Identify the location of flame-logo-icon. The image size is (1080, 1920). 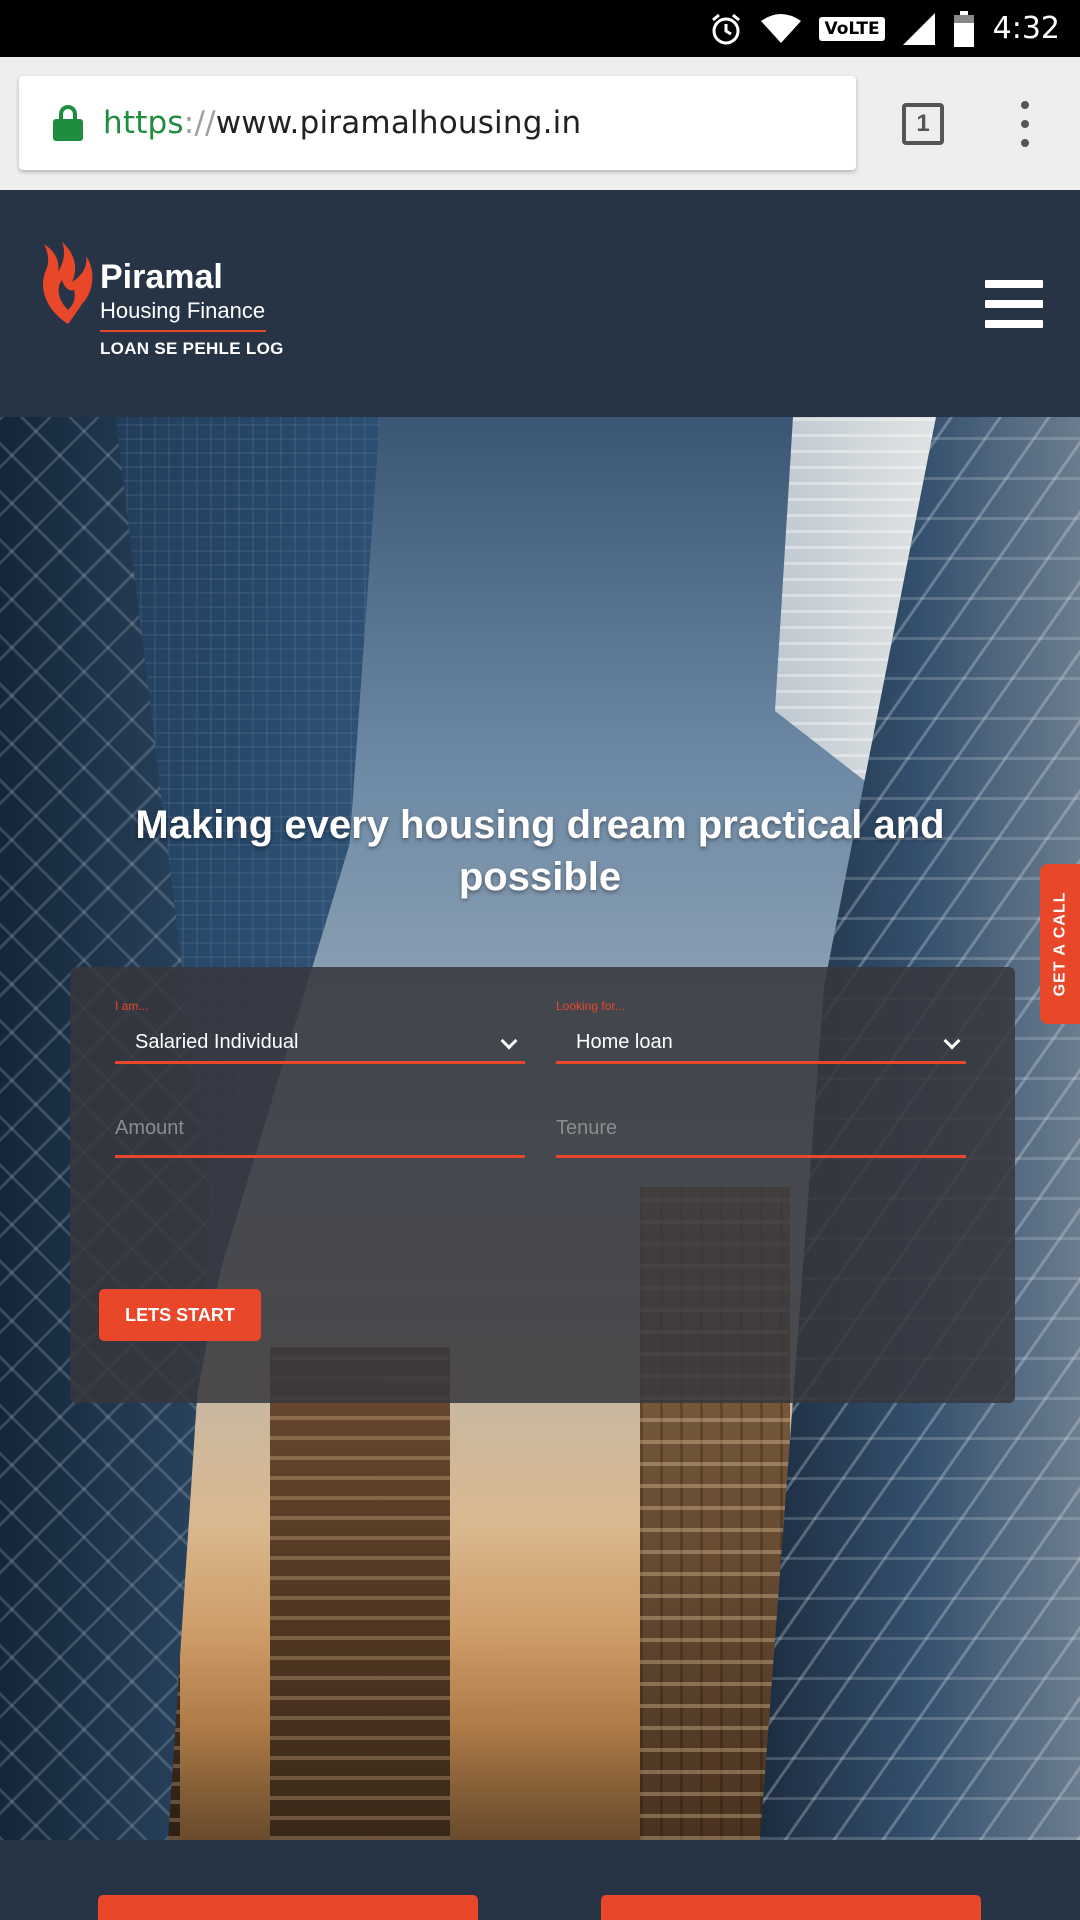
(67, 283).